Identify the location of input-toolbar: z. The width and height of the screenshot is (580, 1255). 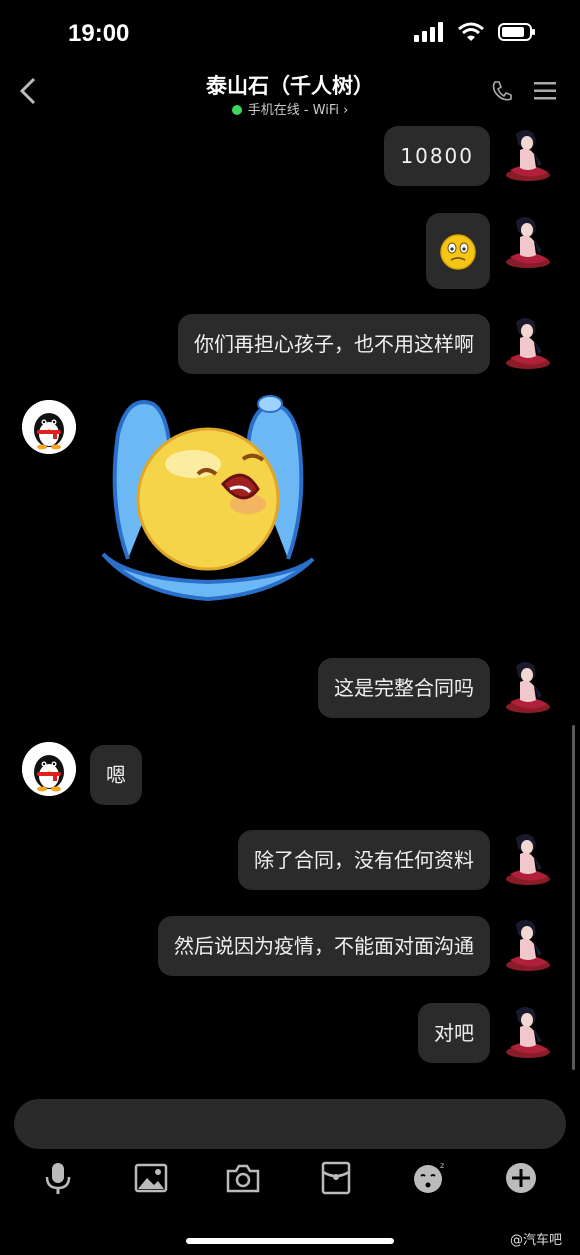
(290, 1180).